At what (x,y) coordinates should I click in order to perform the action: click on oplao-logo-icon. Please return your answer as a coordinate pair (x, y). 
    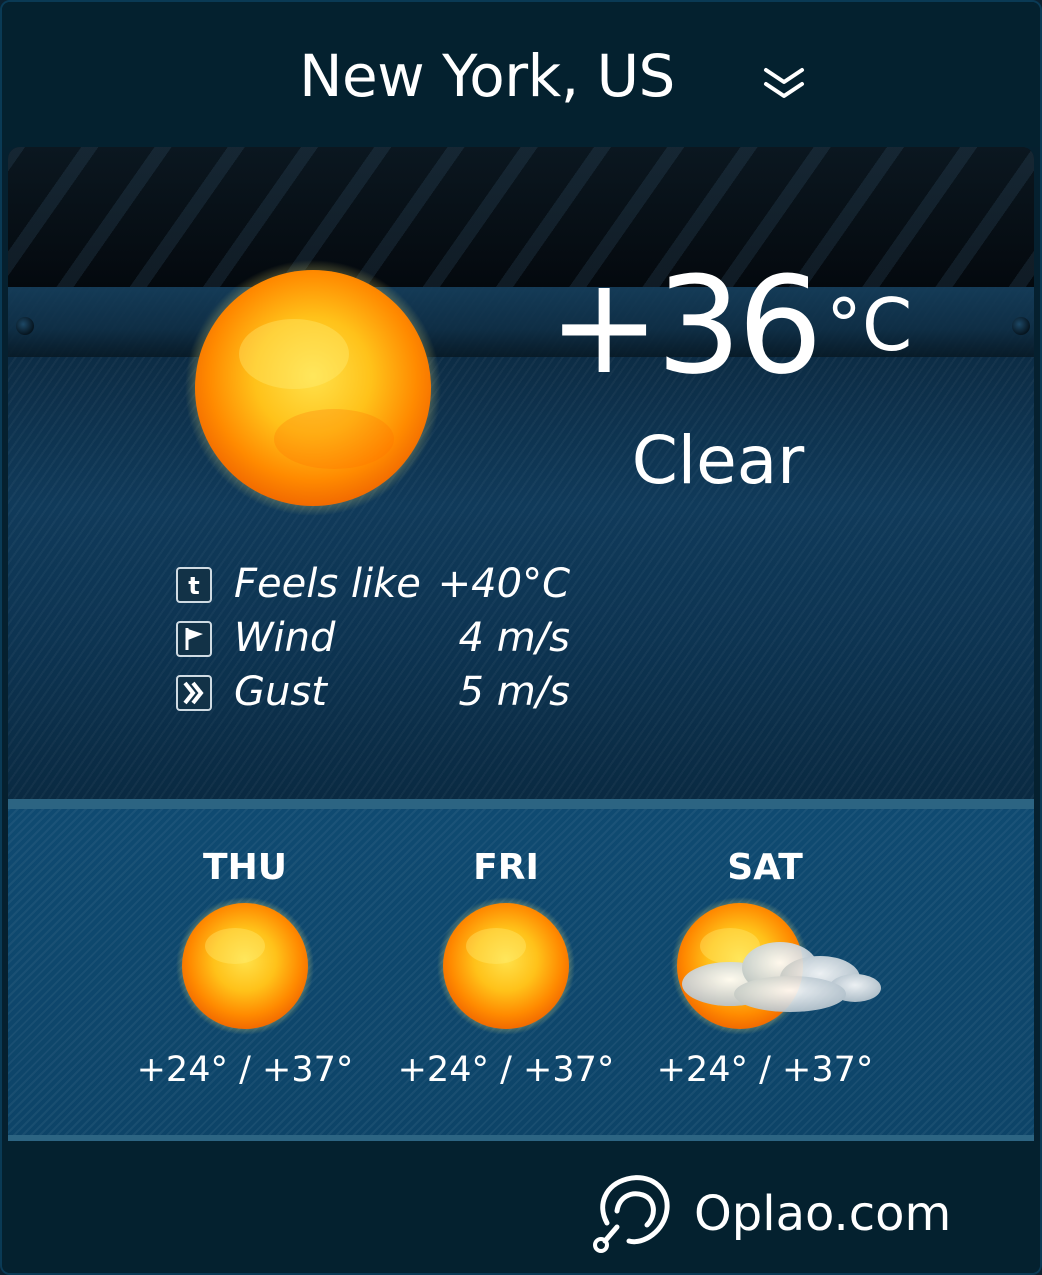
    Looking at the image, I should click on (632, 1210).